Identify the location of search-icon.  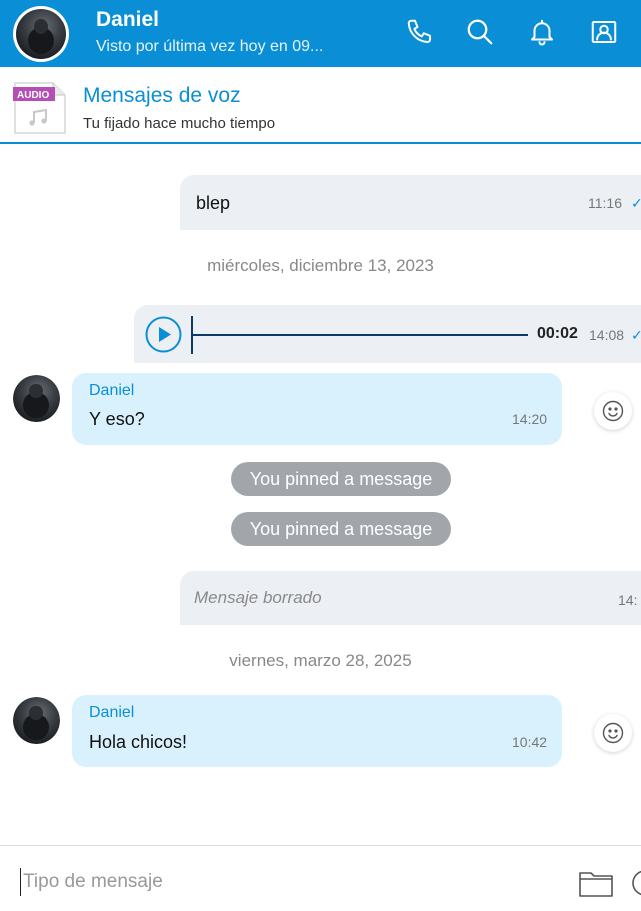
(480, 32).